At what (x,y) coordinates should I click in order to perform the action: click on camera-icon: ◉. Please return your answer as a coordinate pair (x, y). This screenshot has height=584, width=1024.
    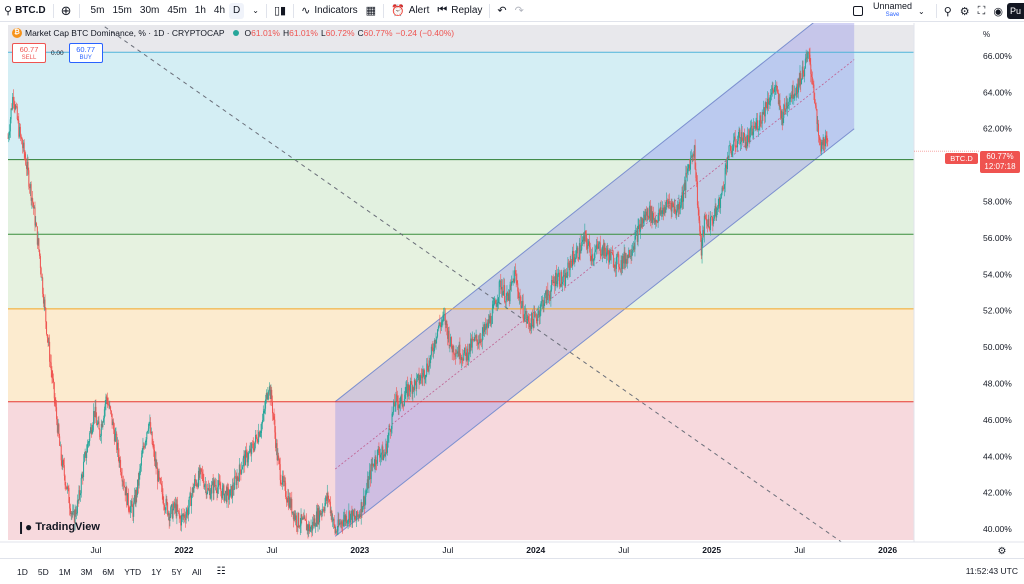
    Looking at the image, I should click on (998, 11).